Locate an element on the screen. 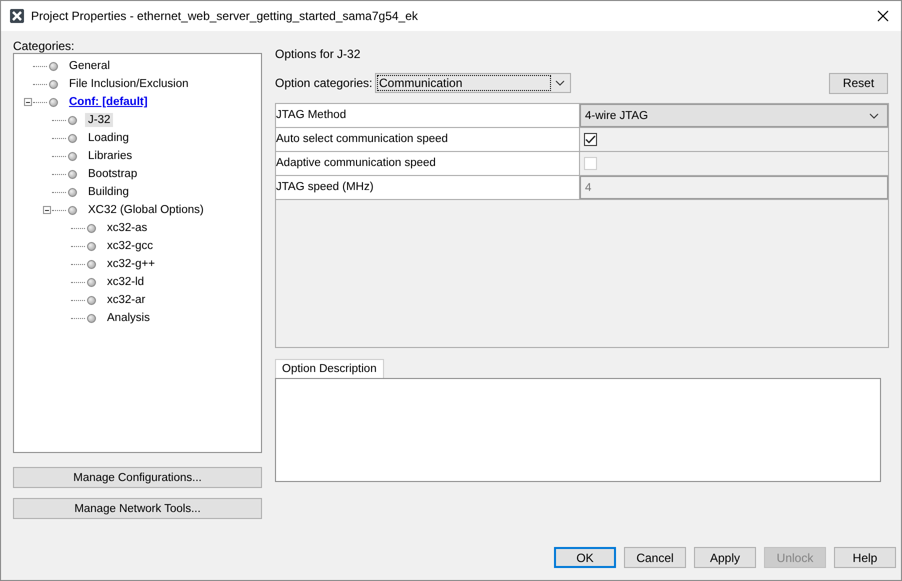 This screenshot has width=902, height=581. option-categories-label: Option categories: is located at coordinates (324, 83).